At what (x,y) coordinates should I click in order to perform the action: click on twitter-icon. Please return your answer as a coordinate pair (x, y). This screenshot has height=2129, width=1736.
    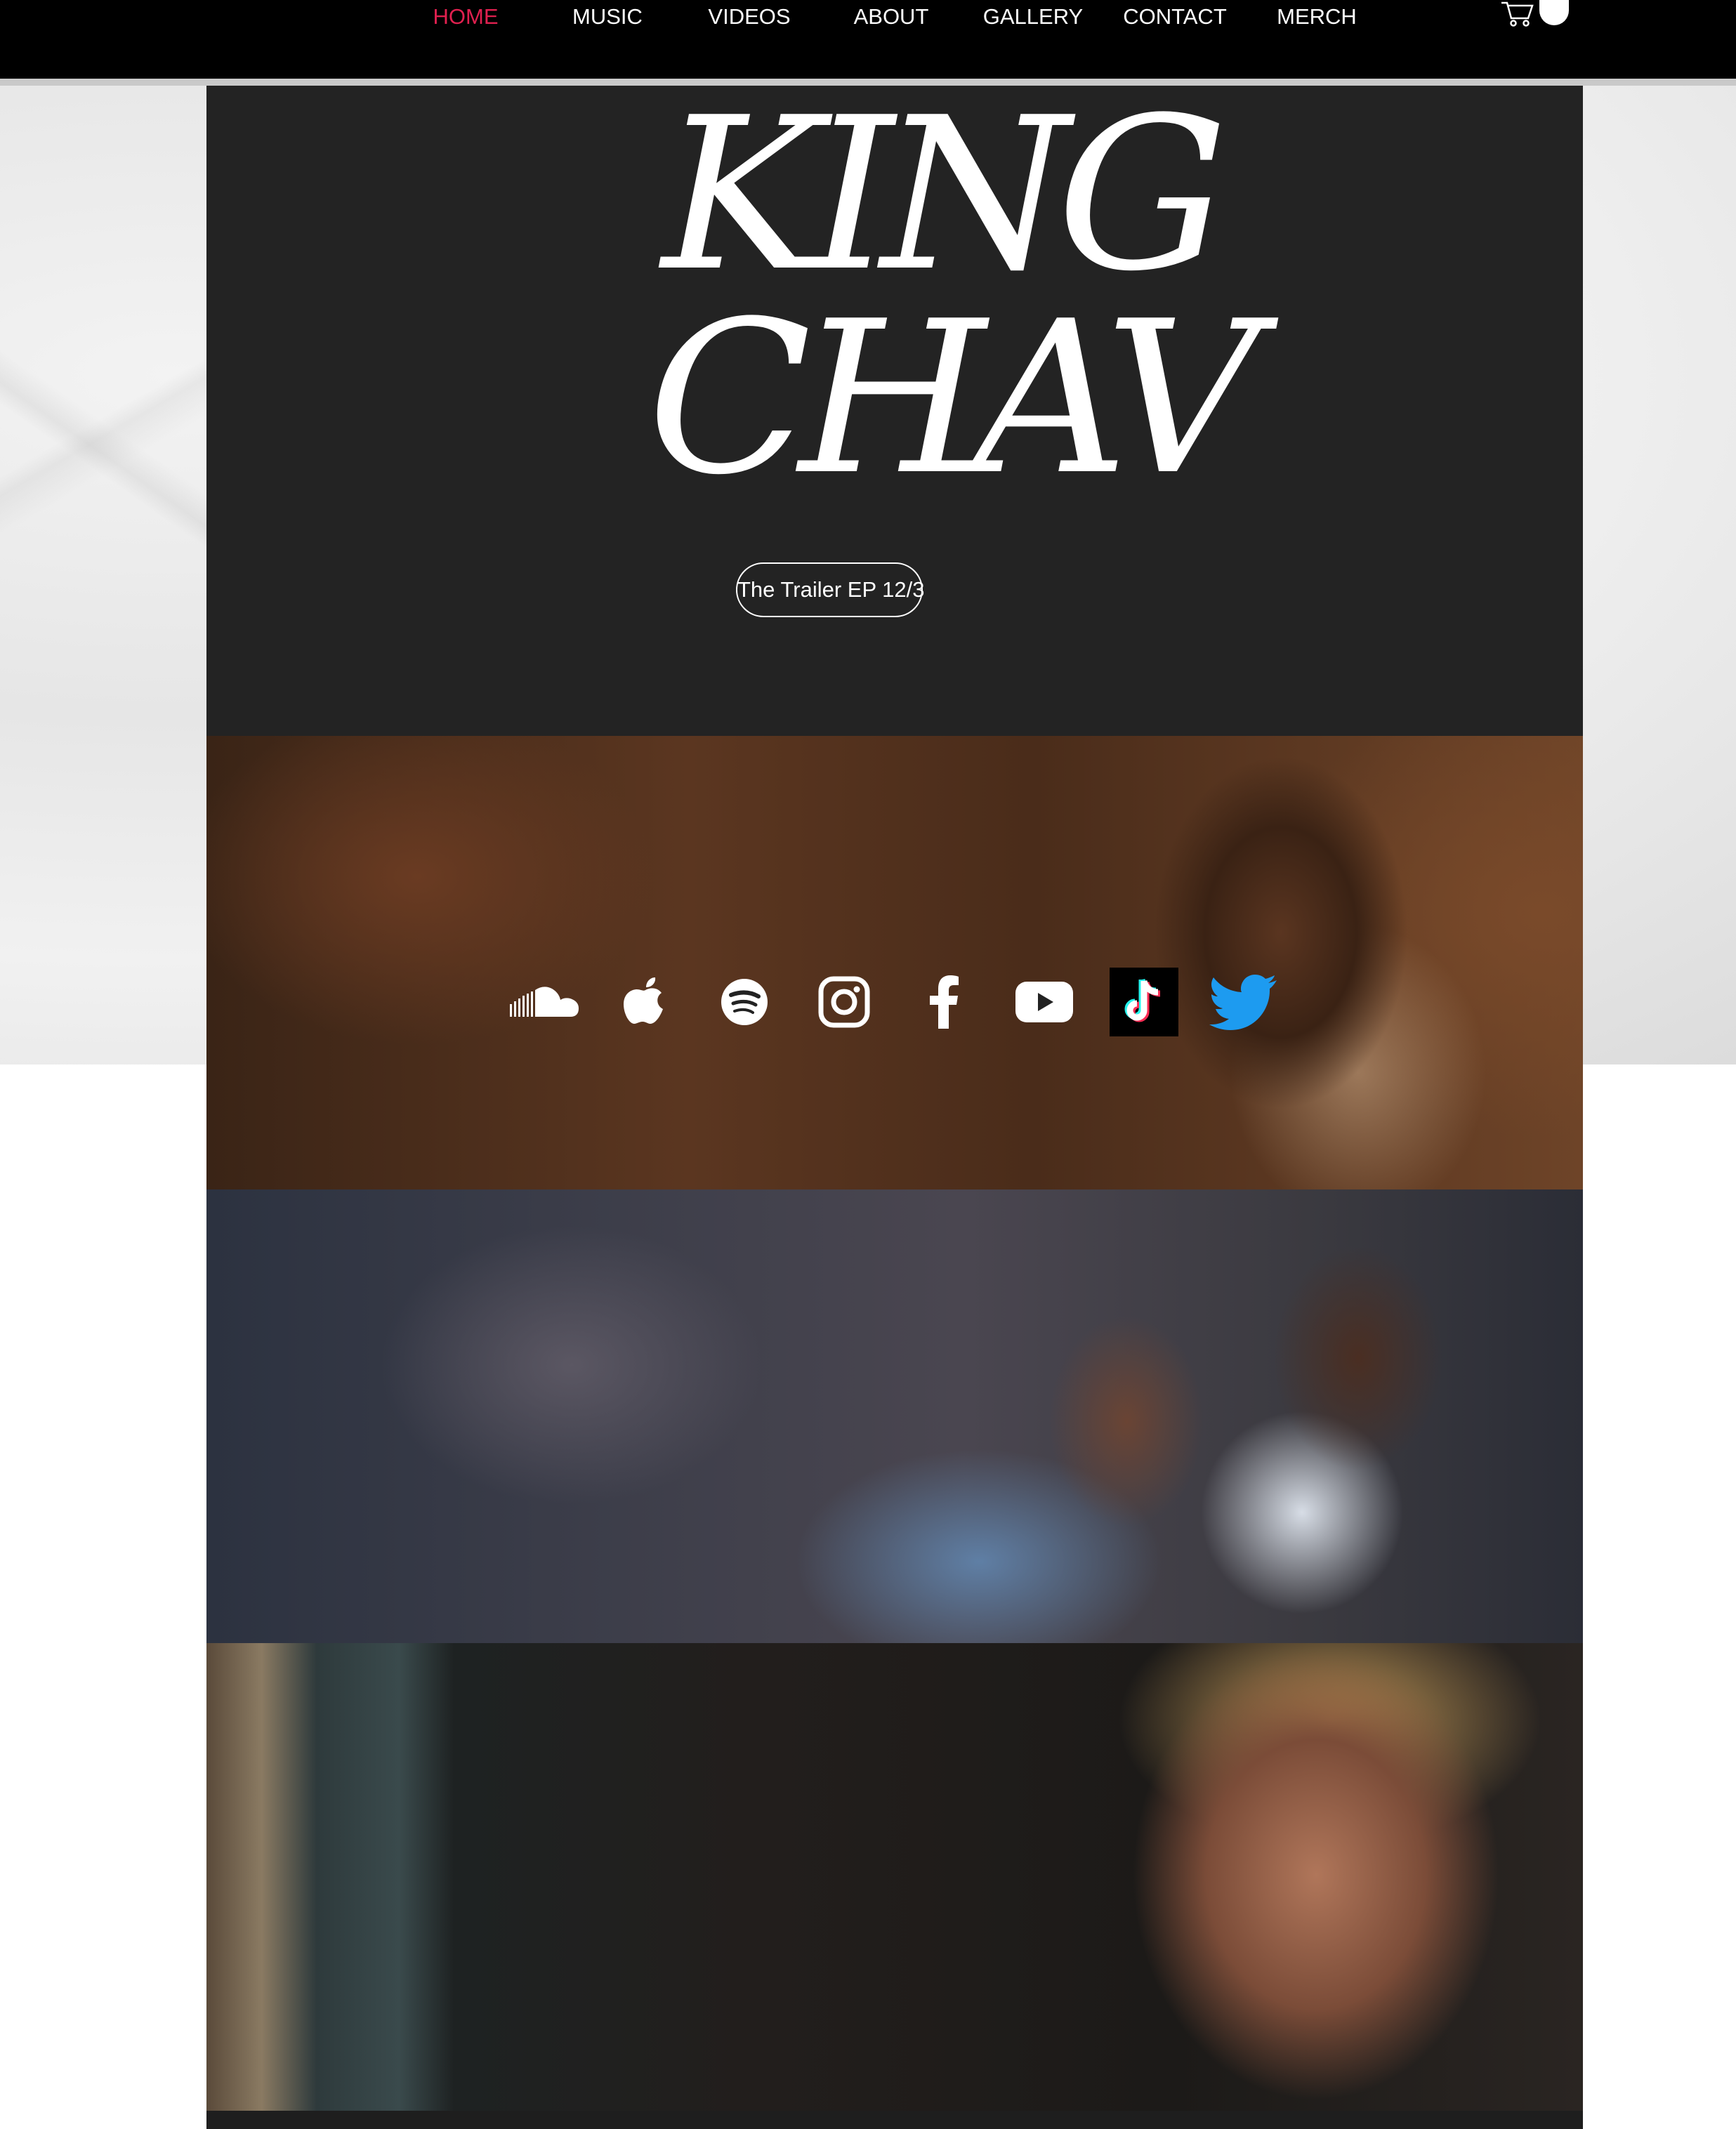
    Looking at the image, I should click on (1243, 1002).